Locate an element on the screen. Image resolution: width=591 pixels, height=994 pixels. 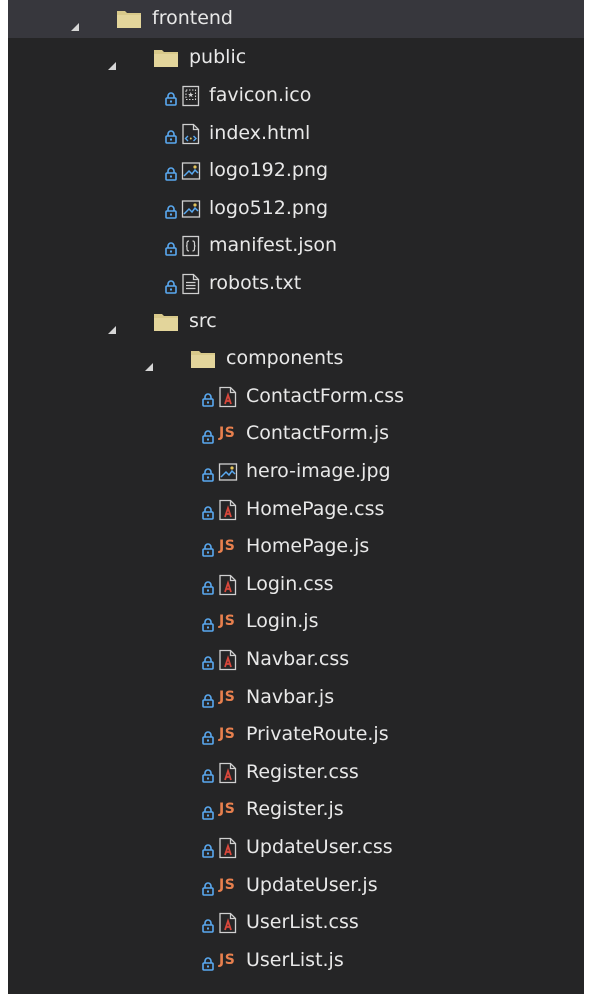
json-file-icon is located at coordinates (191, 246).